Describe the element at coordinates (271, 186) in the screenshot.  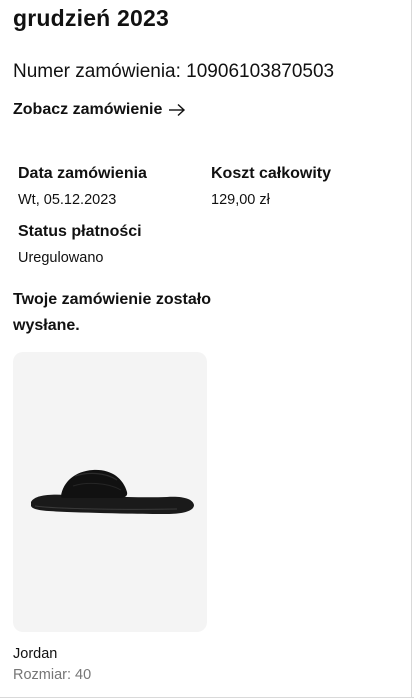
I see `total-cost-block: Koszt całkowity 129,00 zł` at that location.